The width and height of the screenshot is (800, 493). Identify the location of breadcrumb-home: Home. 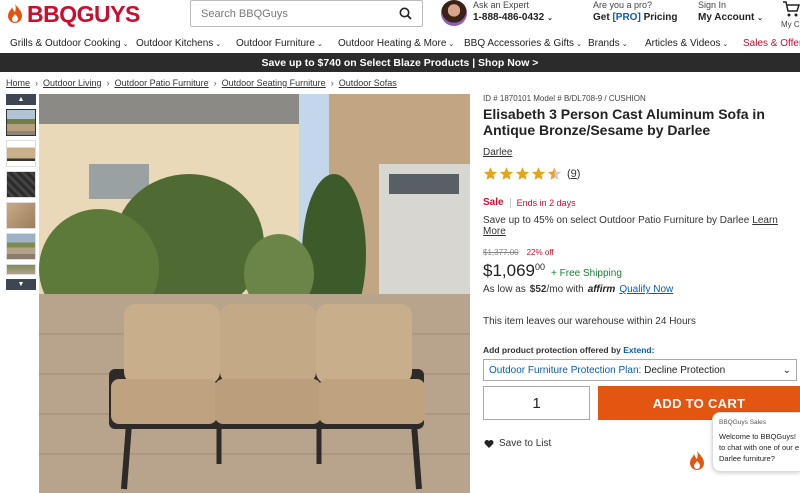
(18, 83).